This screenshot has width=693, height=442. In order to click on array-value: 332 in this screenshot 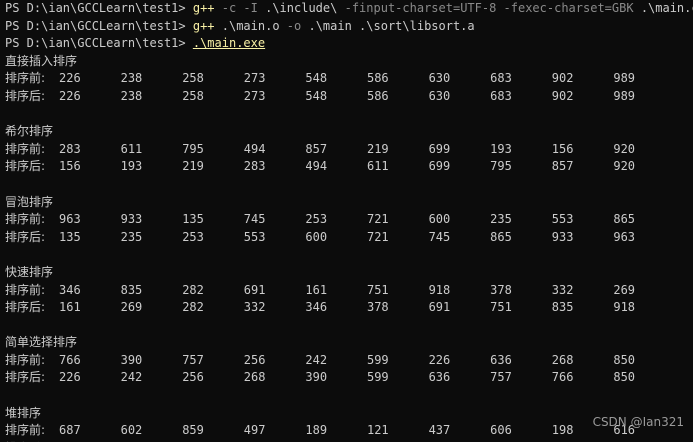, I will do `click(562, 289)`.